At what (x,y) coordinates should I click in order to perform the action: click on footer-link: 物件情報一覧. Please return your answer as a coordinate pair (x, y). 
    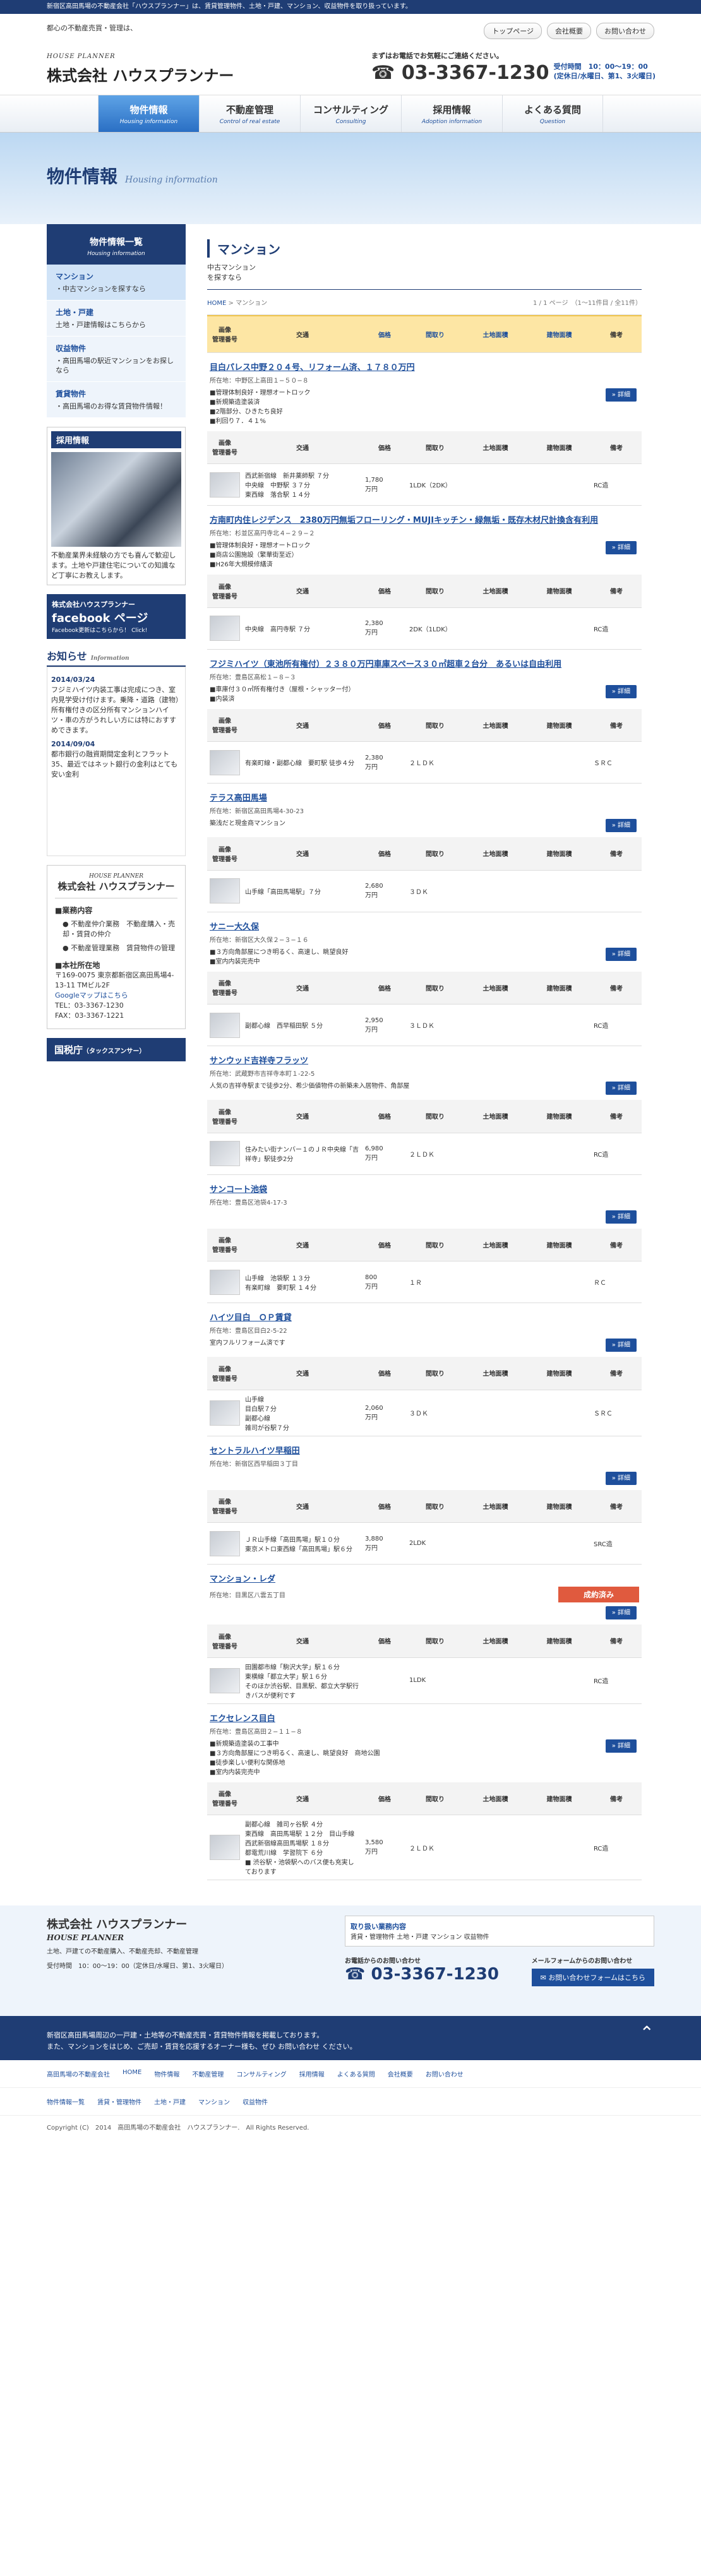
    Looking at the image, I should click on (66, 2101).